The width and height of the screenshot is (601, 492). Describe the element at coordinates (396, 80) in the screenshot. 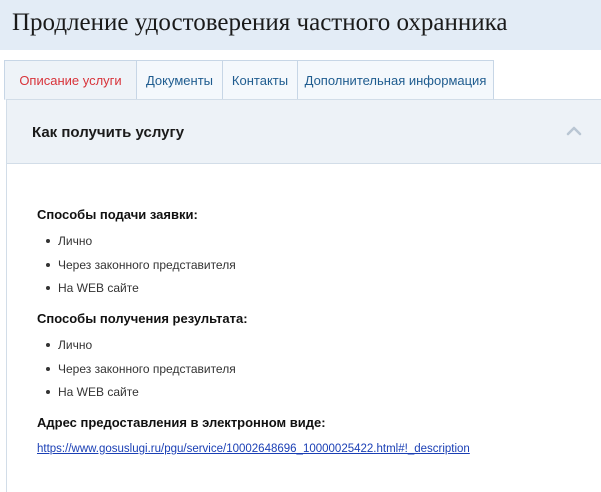

I see `tab-additional-info: Дополнительная информация` at that location.